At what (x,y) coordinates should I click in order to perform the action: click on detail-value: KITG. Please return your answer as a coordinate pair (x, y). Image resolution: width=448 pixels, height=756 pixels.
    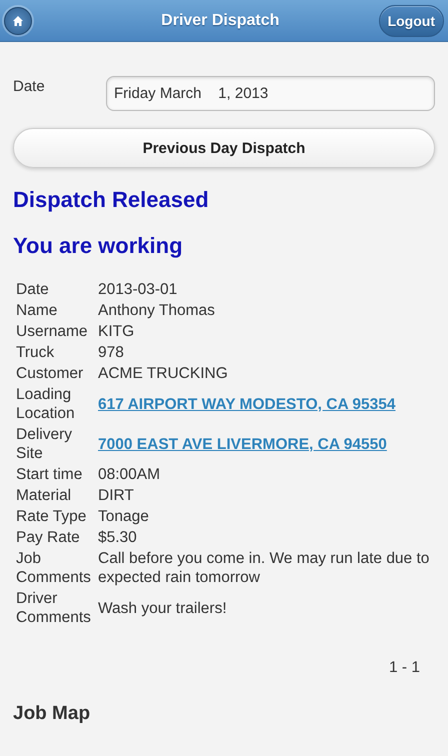
    Looking at the image, I should click on (116, 331).